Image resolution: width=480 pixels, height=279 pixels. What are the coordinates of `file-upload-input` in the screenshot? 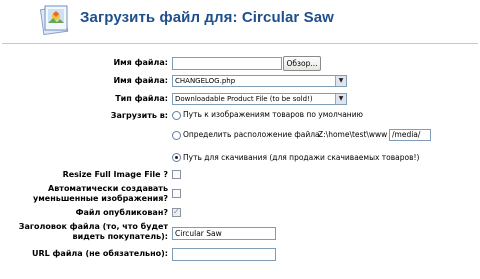 It's located at (227, 63).